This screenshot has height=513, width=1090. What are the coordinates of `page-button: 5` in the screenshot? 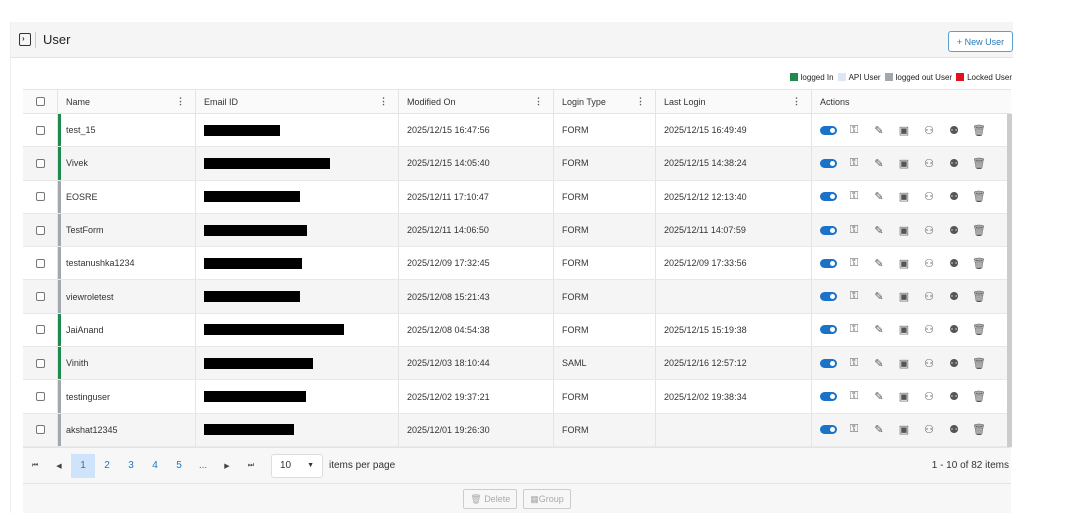 It's located at (179, 466).